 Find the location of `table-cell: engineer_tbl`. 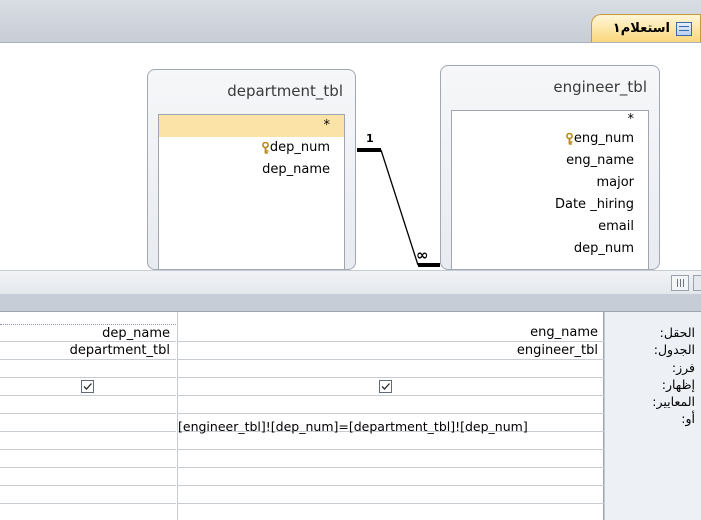

table-cell: engineer_tbl is located at coordinates (391, 351).